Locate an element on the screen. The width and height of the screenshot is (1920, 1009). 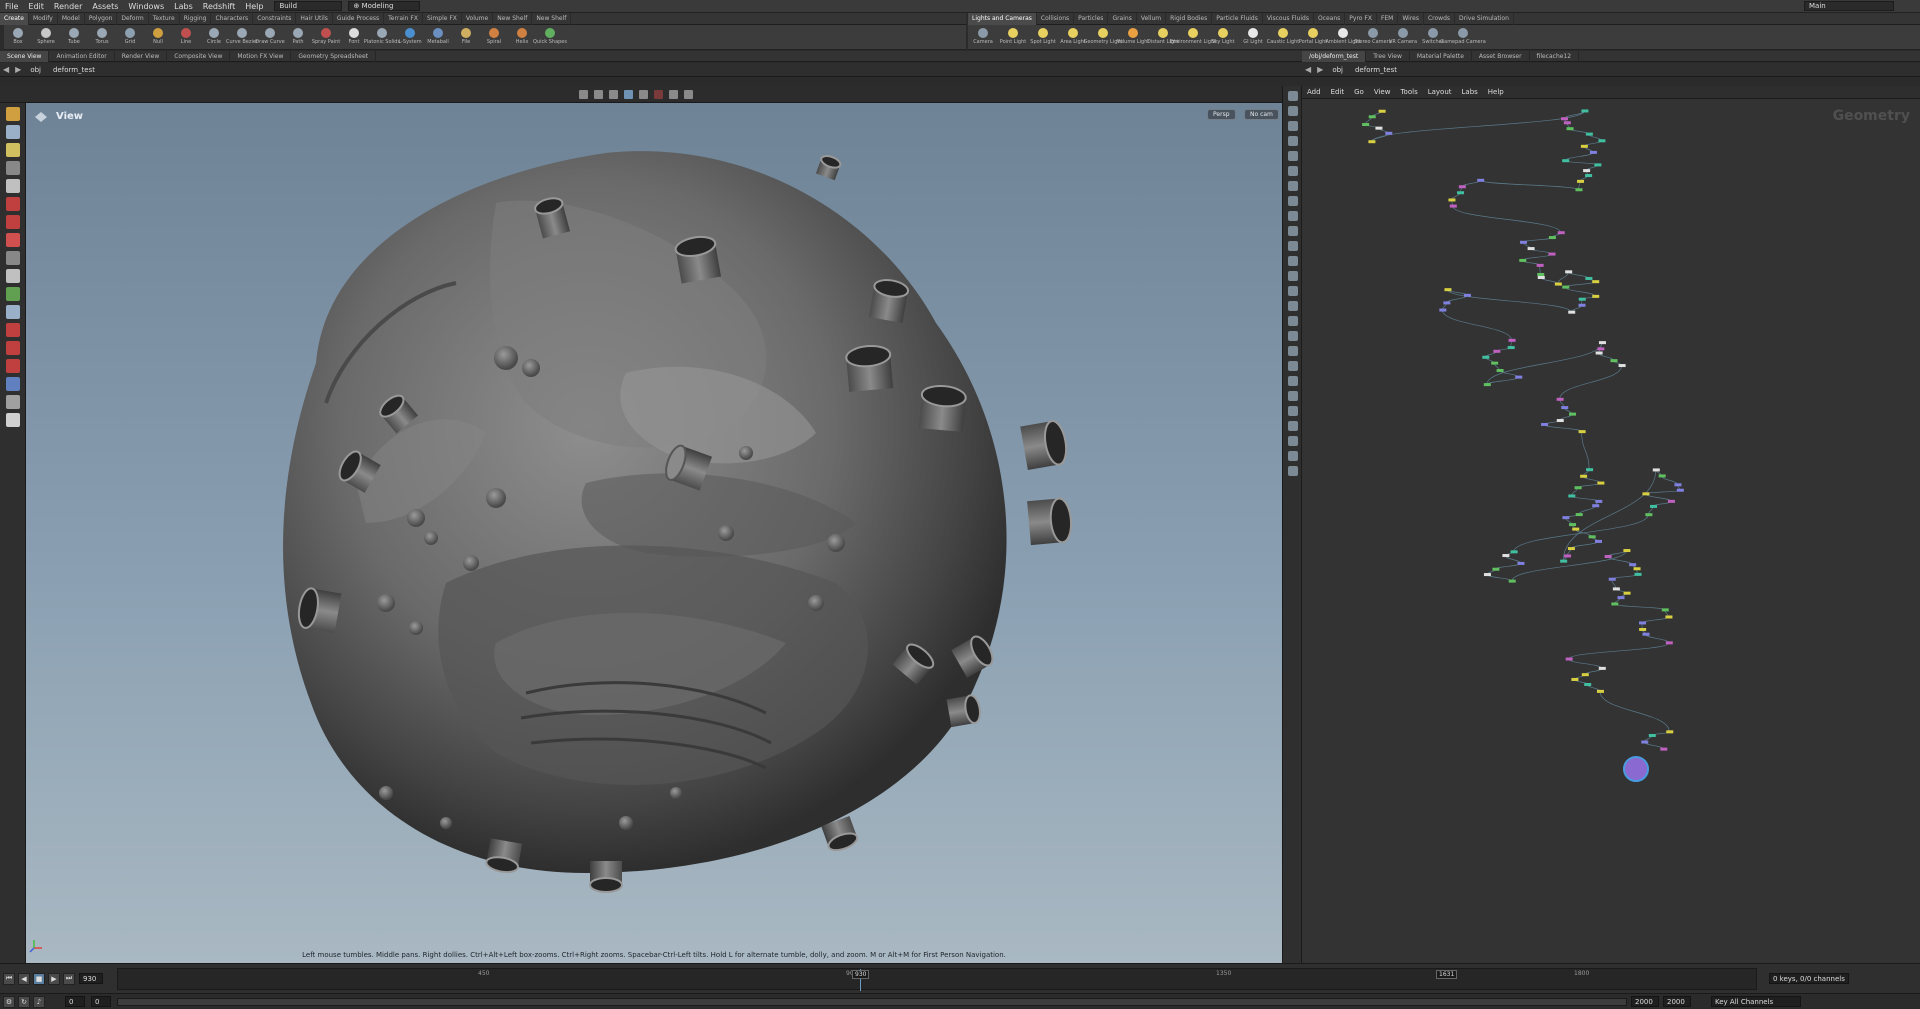
menu-item: Redshift is located at coordinates (219, 6).